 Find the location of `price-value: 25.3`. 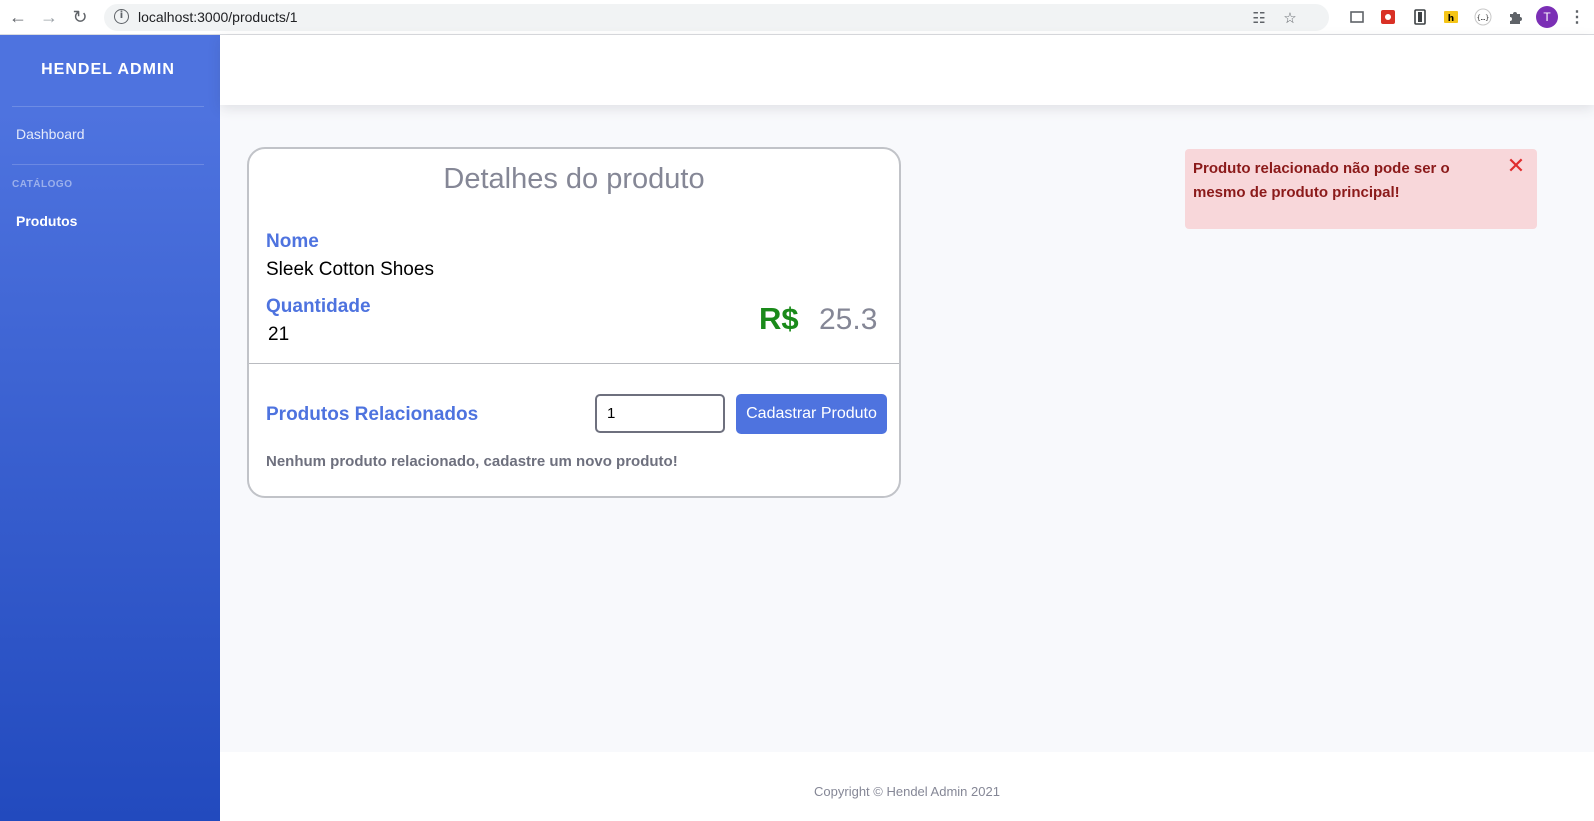

price-value: 25.3 is located at coordinates (848, 319).